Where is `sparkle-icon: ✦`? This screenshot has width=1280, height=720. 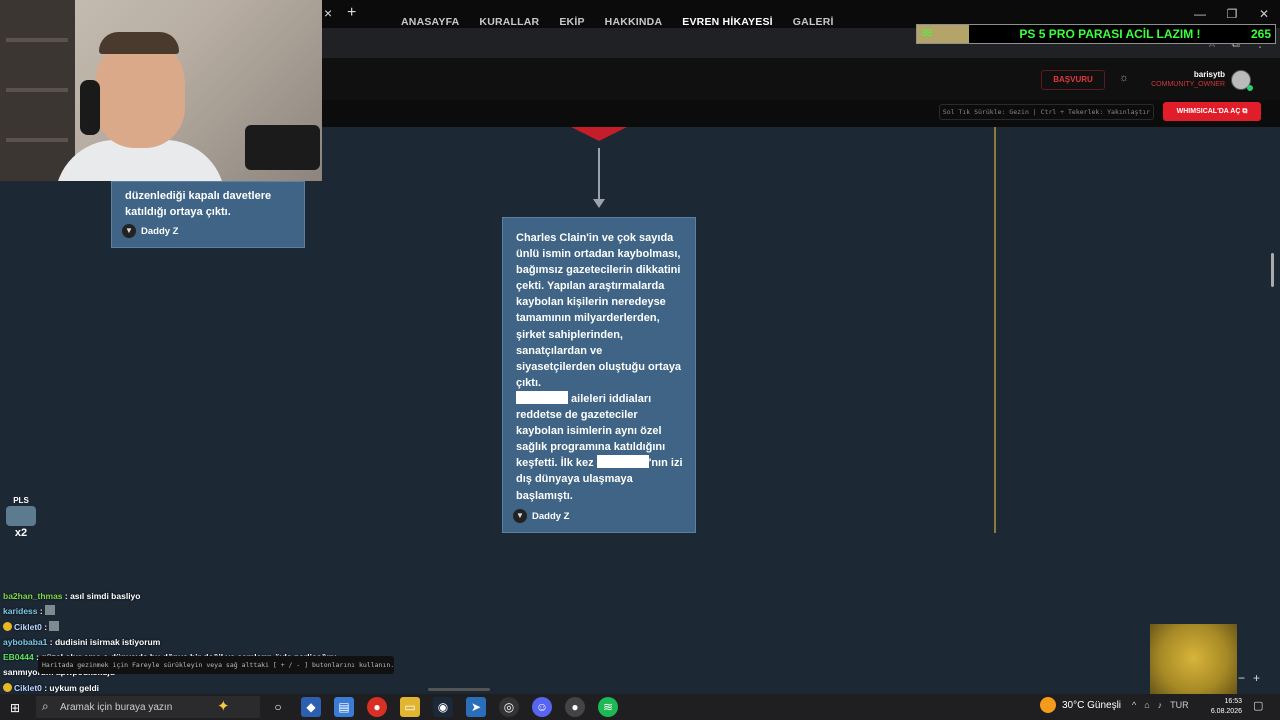 sparkle-icon: ✦ is located at coordinates (223, 706).